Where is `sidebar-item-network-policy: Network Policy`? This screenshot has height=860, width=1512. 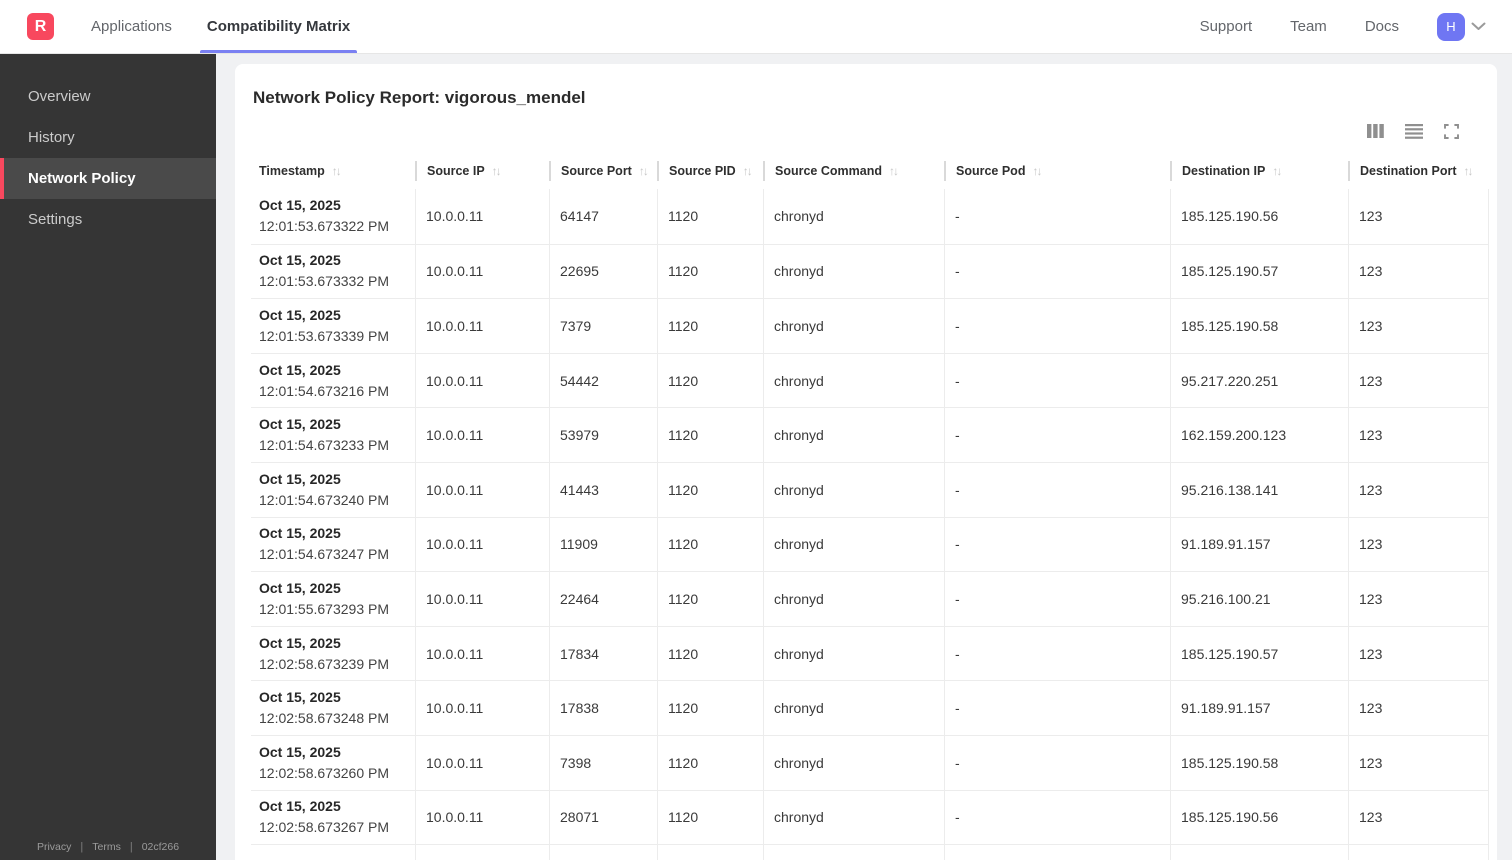
sidebar-item-network-policy: Network Policy is located at coordinates (108, 178).